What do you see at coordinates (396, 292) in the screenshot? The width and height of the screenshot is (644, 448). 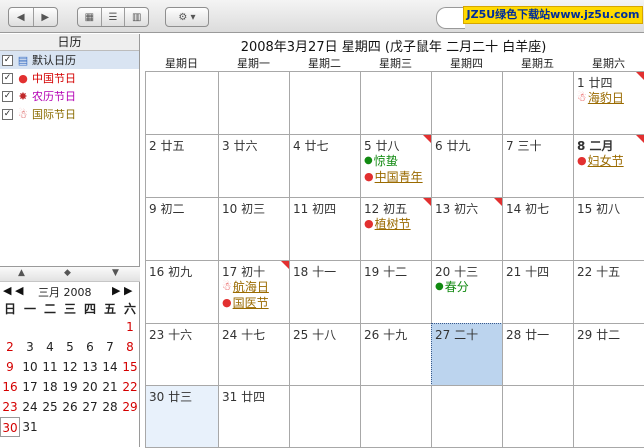 I see `day-cell: 19 十二` at bounding box center [396, 292].